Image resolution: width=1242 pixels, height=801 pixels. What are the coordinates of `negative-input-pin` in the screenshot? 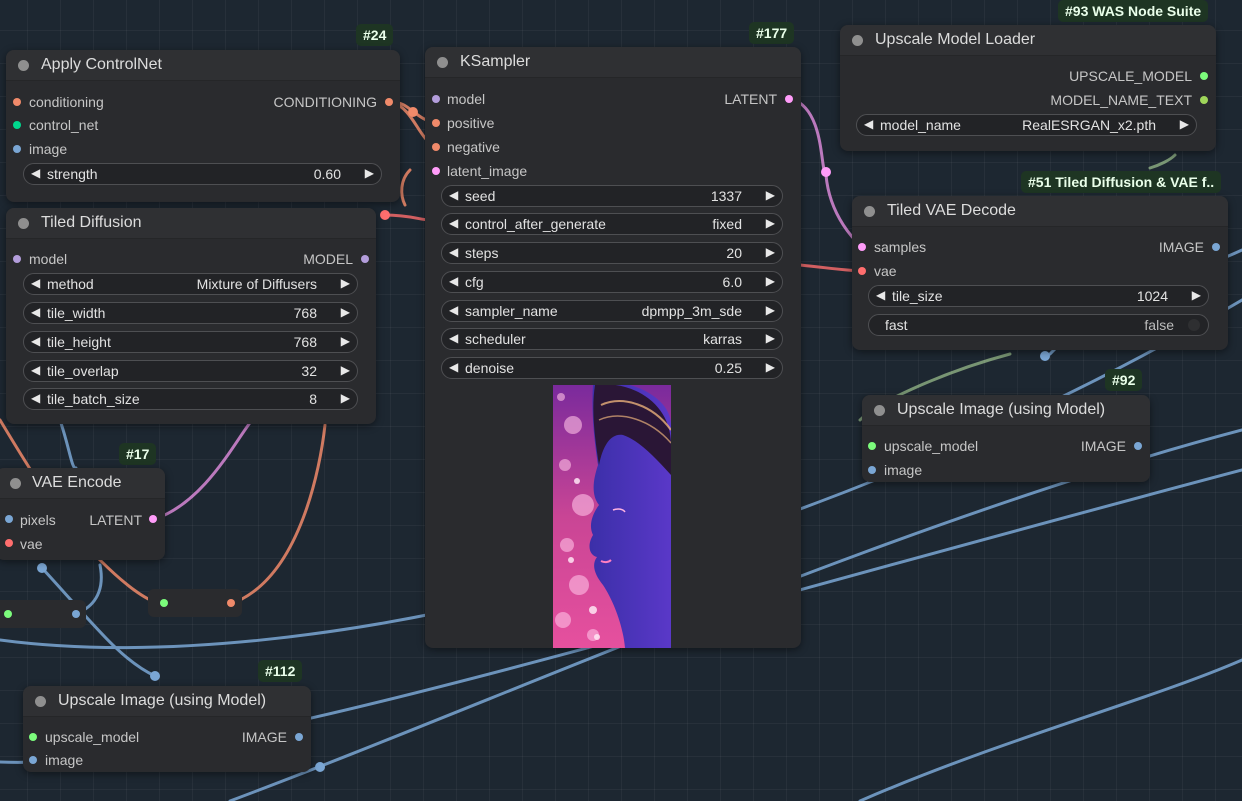 It's located at (436, 147).